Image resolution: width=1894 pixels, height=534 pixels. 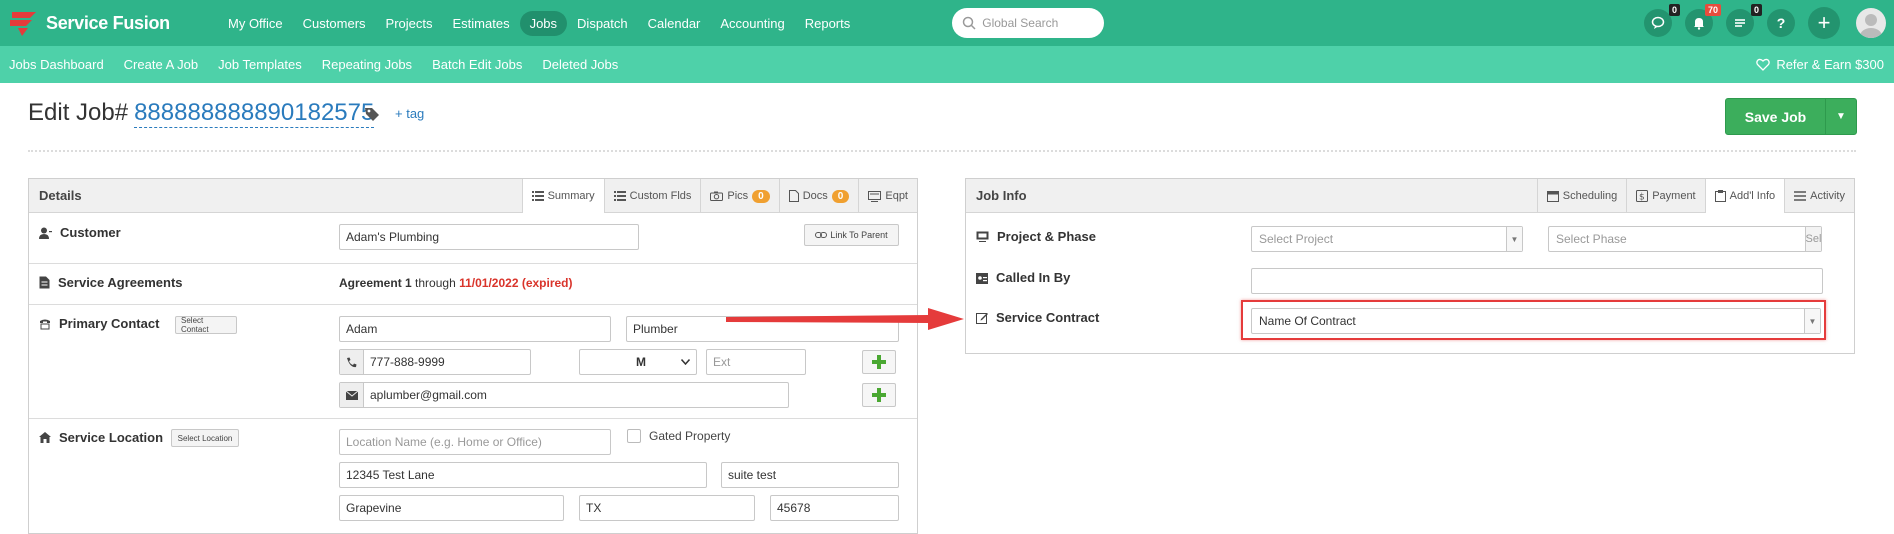 What do you see at coordinates (678, 436) in the screenshot?
I see `gated-property-checkbox: Gated Property` at bounding box center [678, 436].